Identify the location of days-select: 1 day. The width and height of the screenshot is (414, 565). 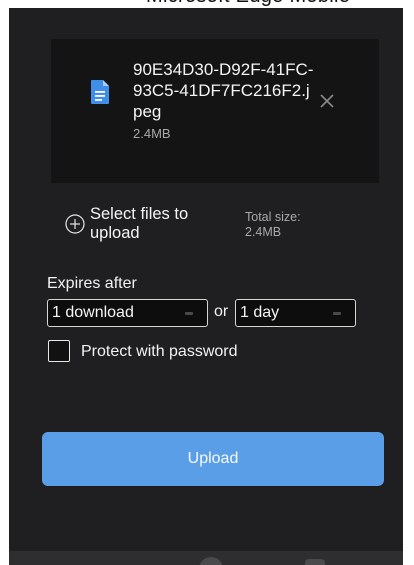
(295, 313).